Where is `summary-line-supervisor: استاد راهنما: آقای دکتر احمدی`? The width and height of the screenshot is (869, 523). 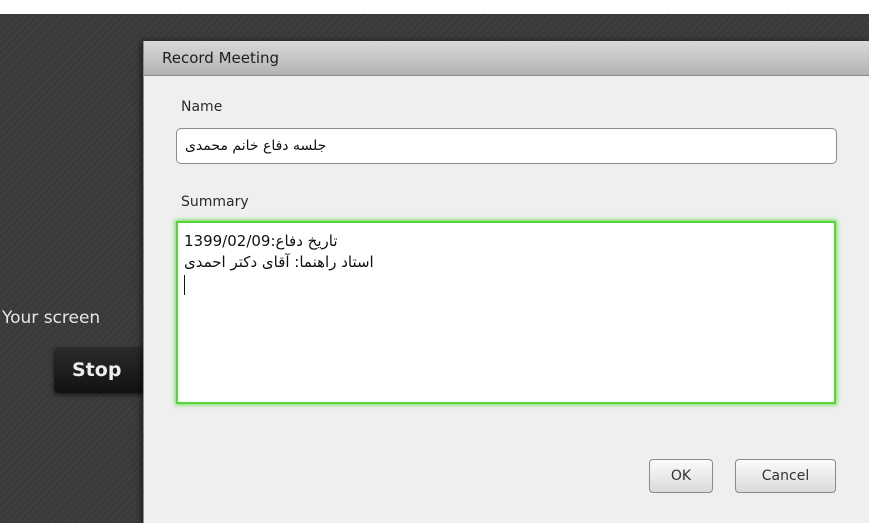
summary-line-supervisor: استاد راهنما: آقای دکتر احمدی is located at coordinates (279, 262).